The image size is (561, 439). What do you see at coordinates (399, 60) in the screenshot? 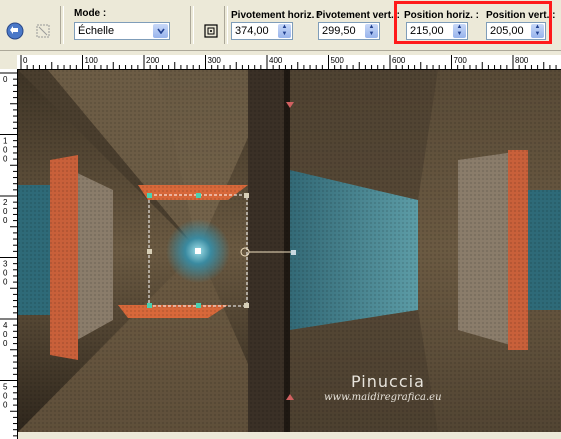
I see `h-ruler-label: 600` at bounding box center [399, 60].